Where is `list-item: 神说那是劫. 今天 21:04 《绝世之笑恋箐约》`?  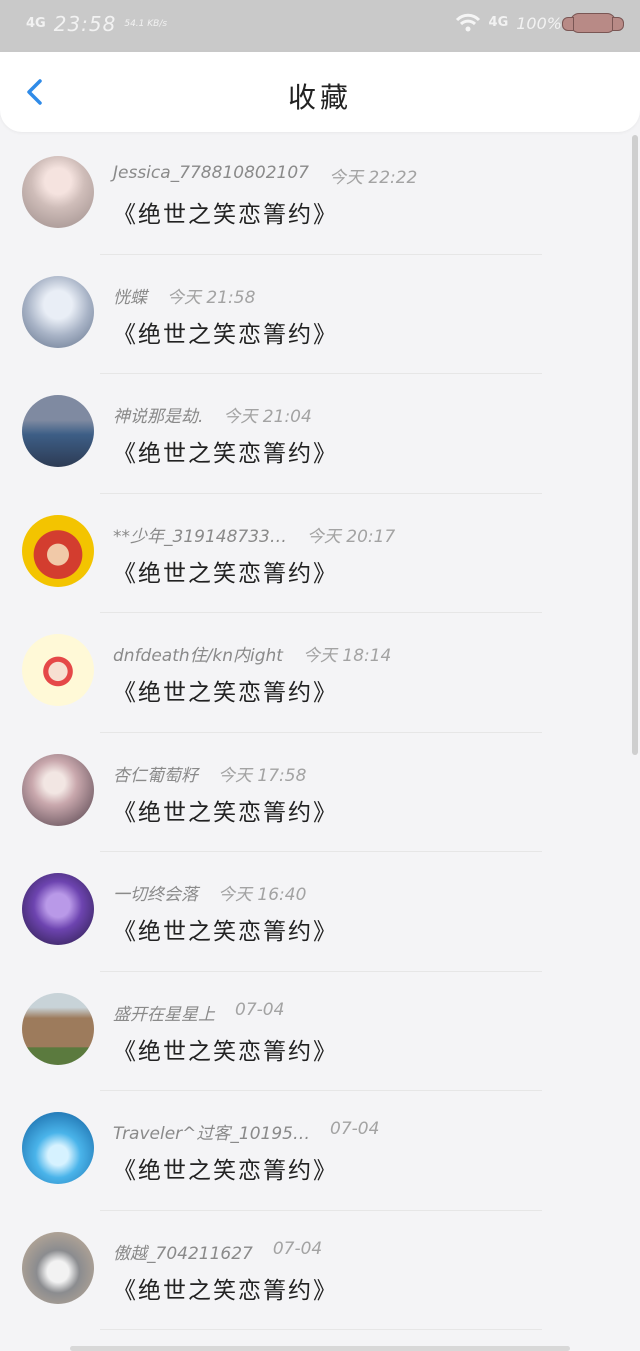
list-item: 神说那是劫. 今天 21:04 《绝世之笑恋箐约》 is located at coordinates (316, 434).